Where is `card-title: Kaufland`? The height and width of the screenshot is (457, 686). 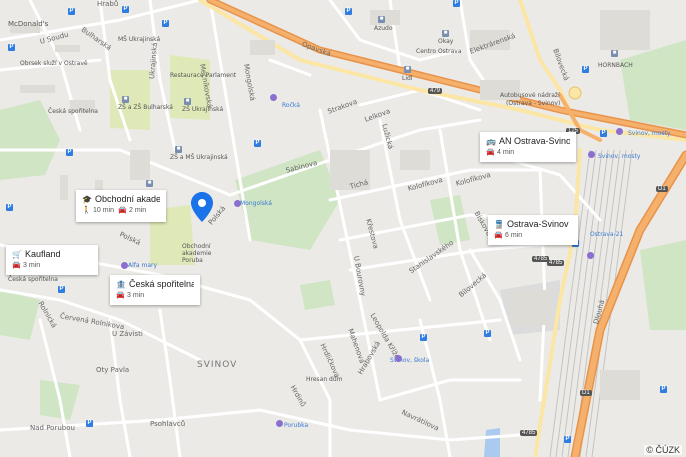 card-title: Kaufland is located at coordinates (43, 254).